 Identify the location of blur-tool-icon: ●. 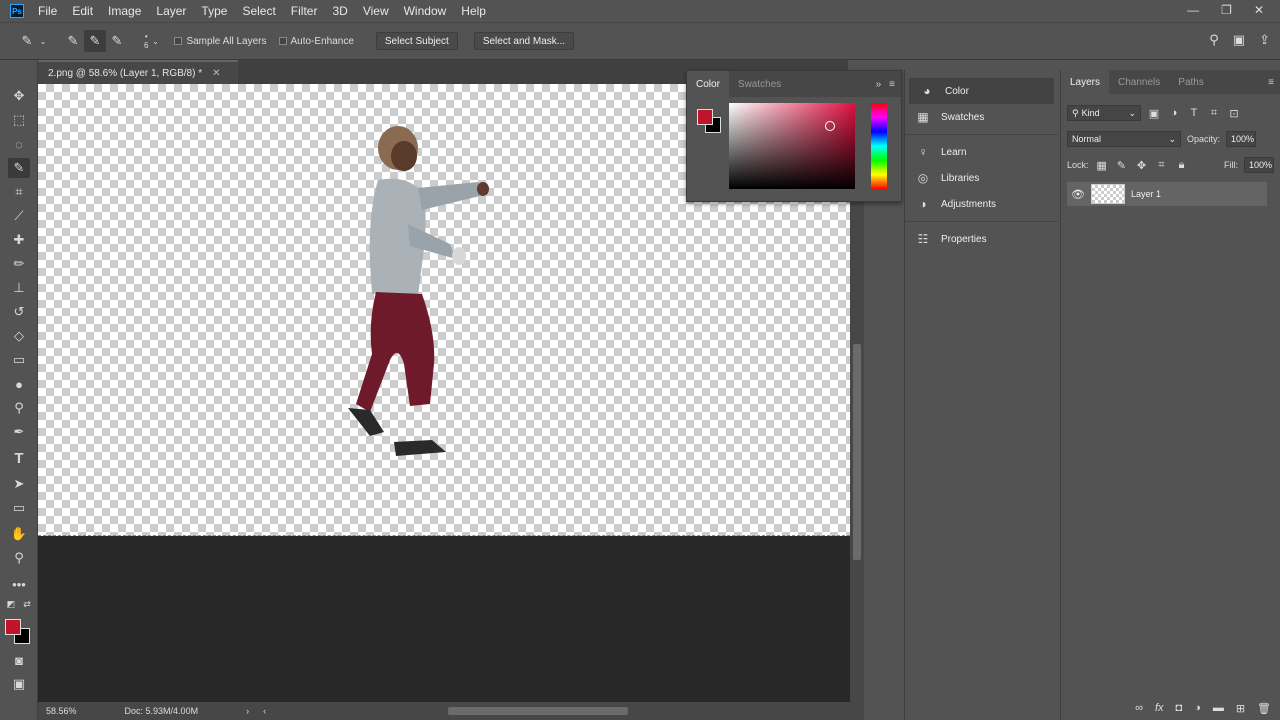
(19, 384).